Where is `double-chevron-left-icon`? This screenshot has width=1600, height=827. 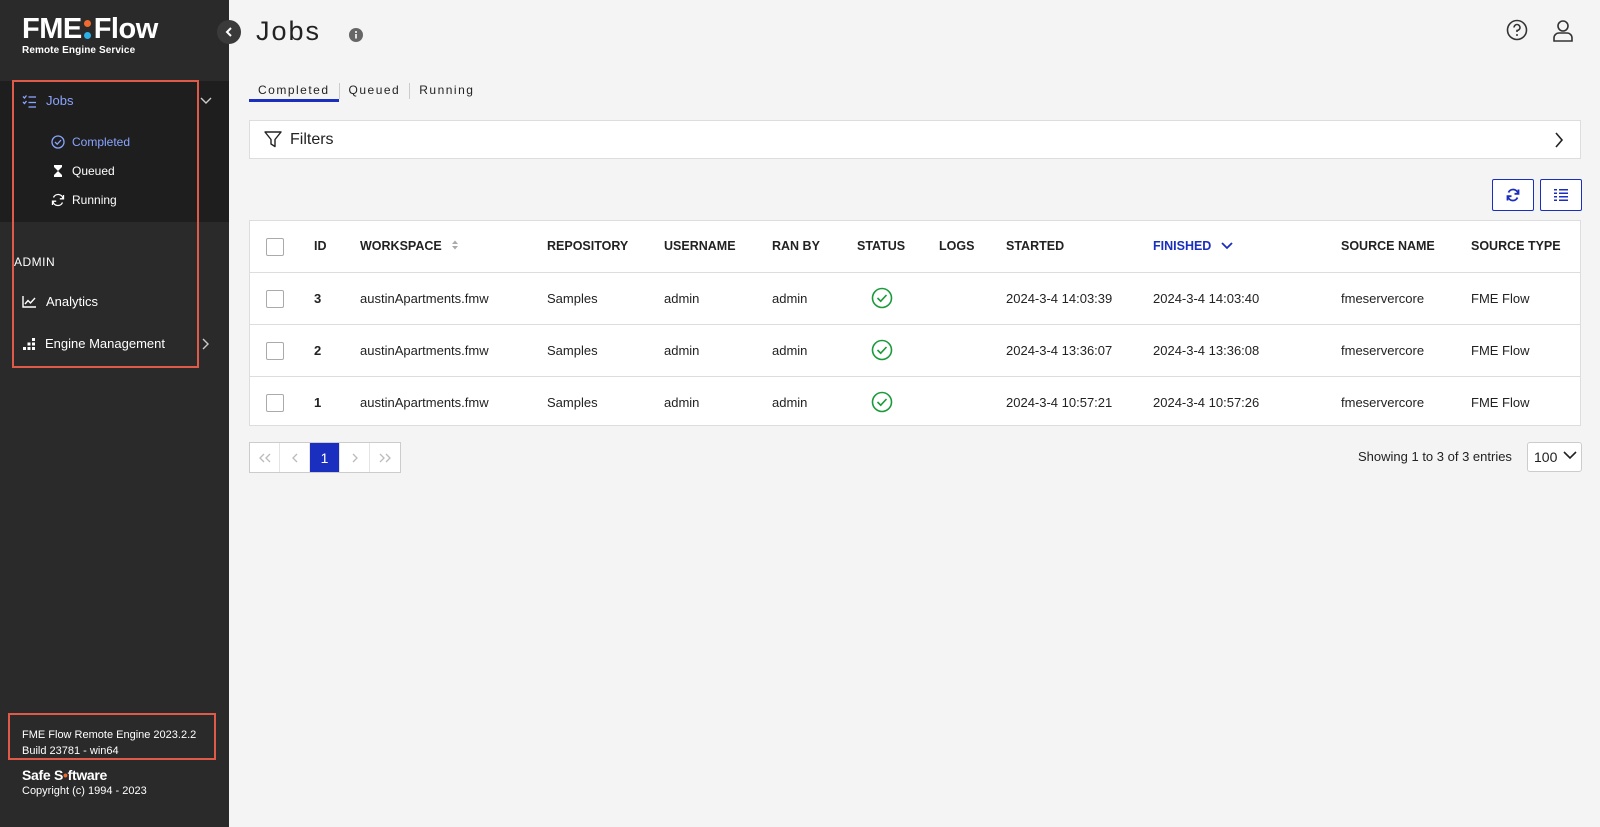 double-chevron-left-icon is located at coordinates (264, 457).